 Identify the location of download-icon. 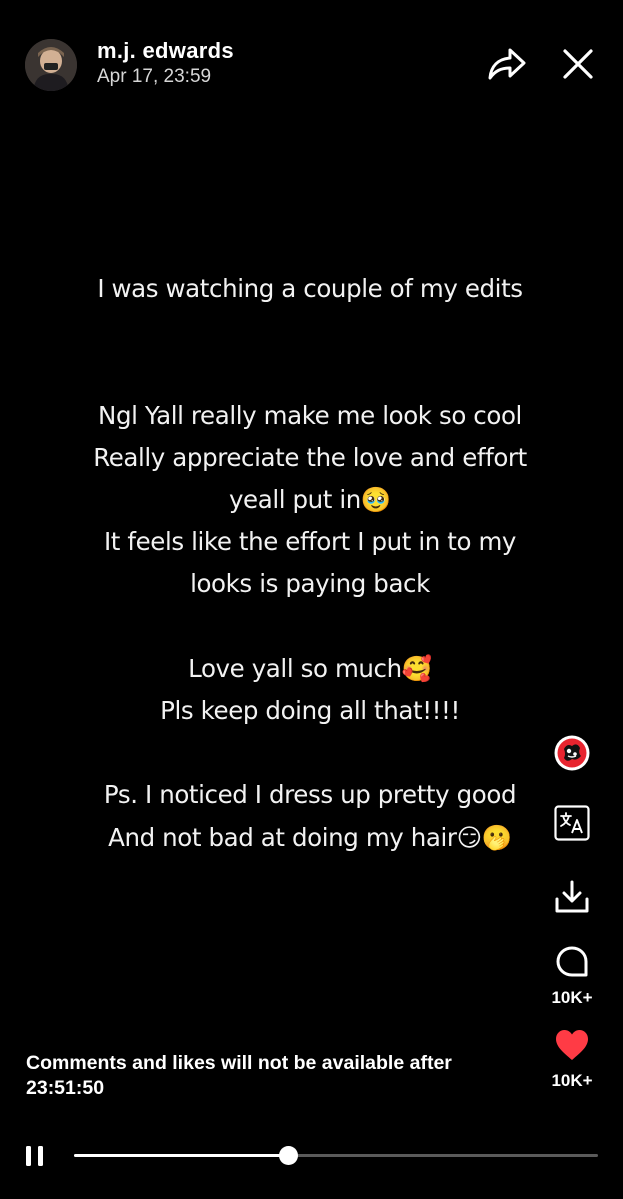
(572, 896).